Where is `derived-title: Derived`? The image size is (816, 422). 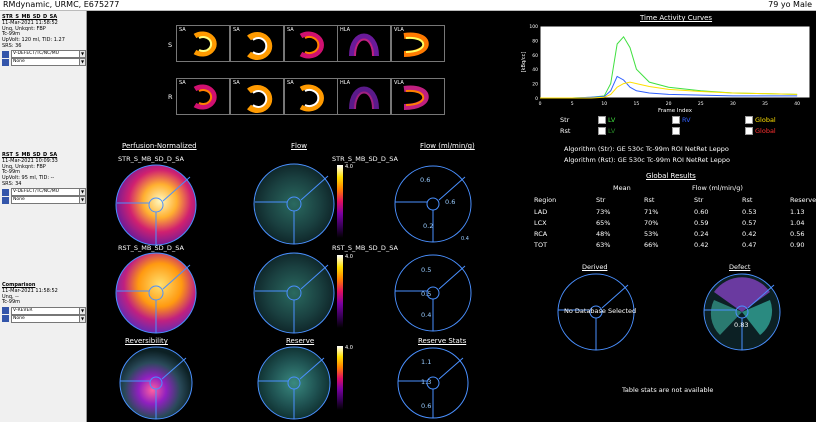 derived-title: Derived is located at coordinates (595, 267).